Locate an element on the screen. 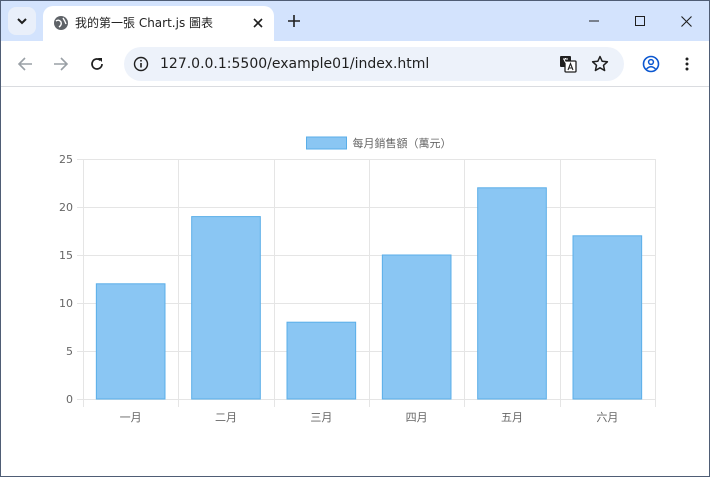 The height and width of the screenshot is (477, 710). back-button is located at coordinates (25, 64).